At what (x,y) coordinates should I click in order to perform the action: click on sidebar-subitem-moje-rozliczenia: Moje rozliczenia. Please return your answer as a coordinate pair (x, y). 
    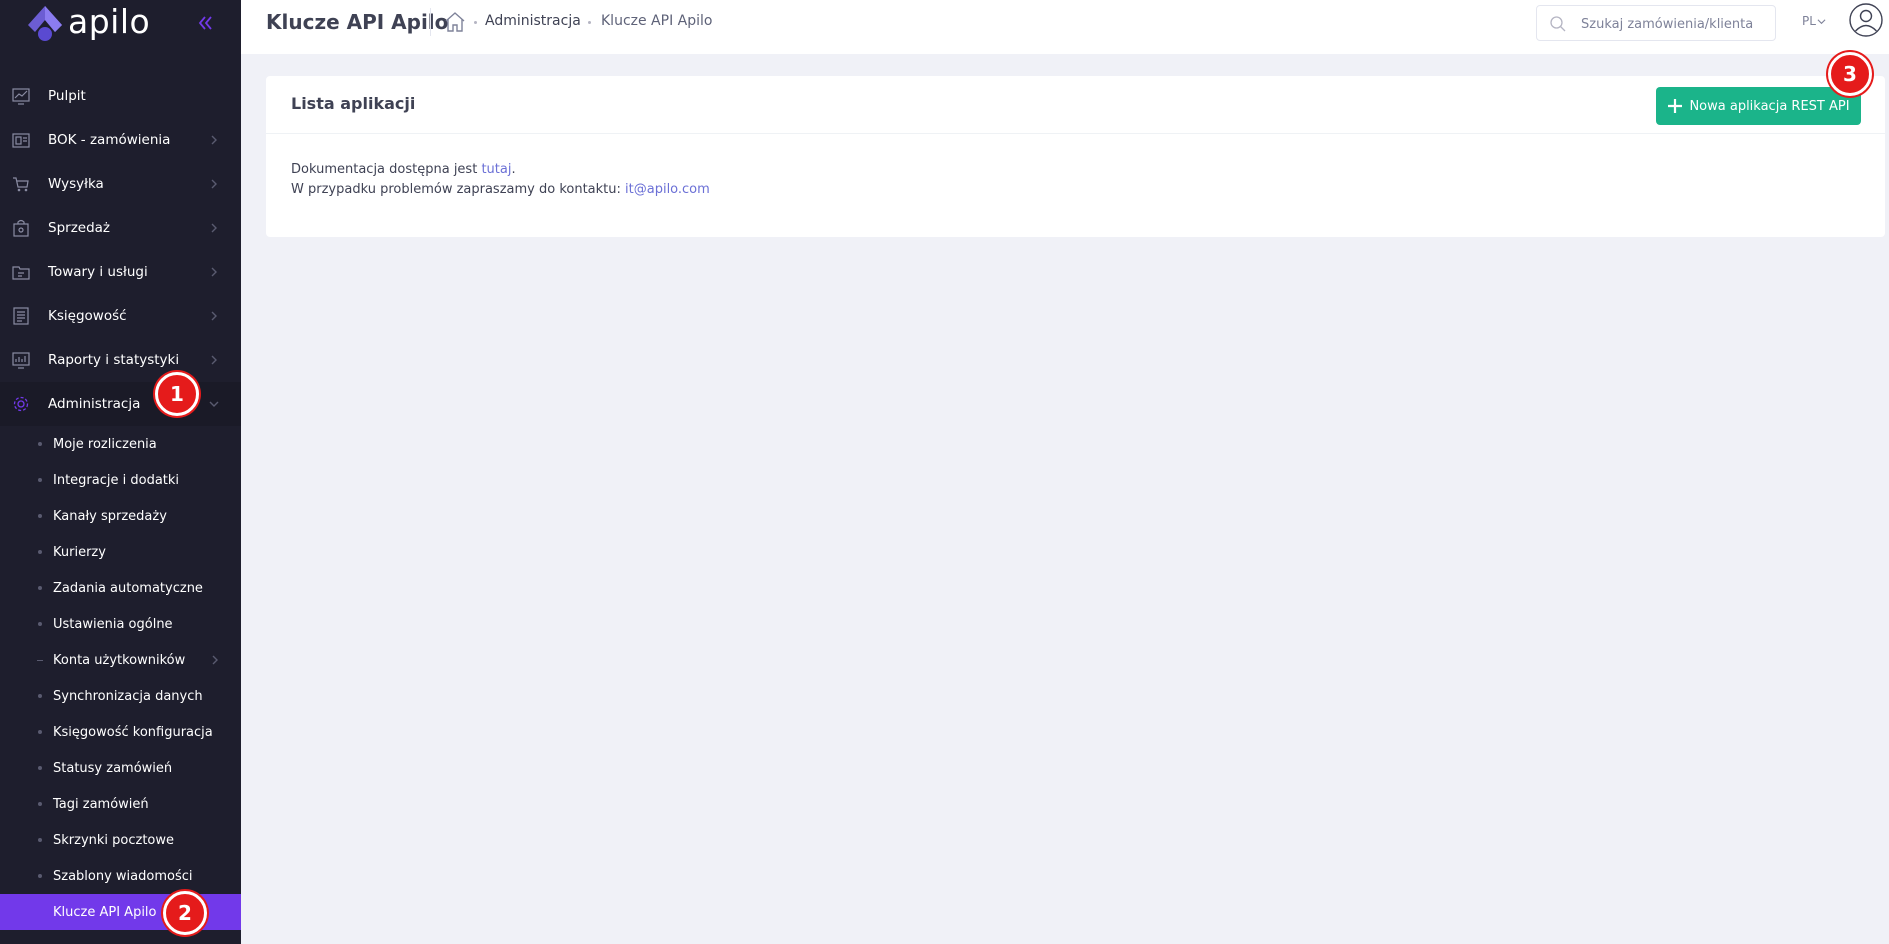
    Looking at the image, I should click on (120, 444).